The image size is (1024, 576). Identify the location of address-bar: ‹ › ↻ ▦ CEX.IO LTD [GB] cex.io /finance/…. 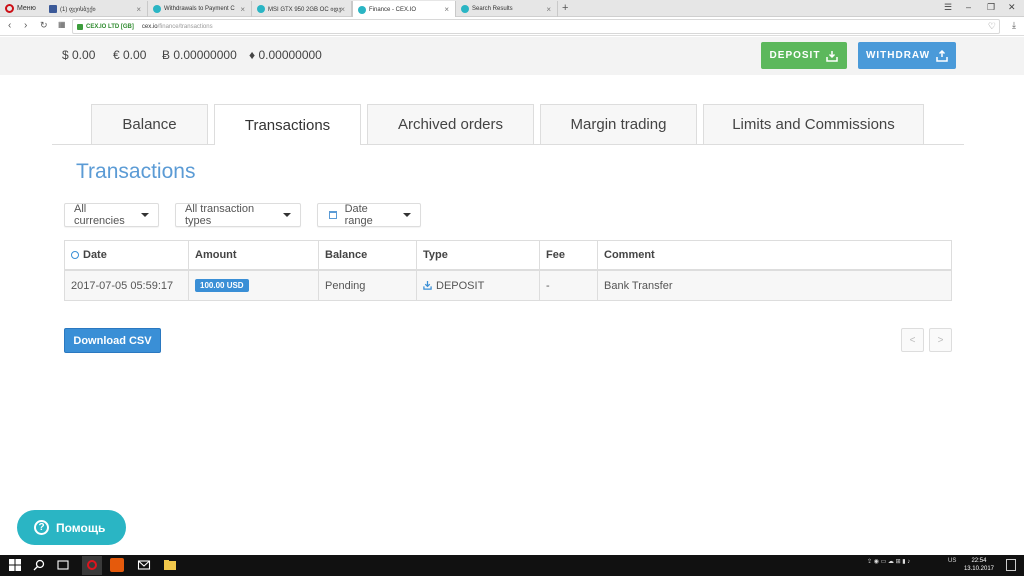
(512, 26).